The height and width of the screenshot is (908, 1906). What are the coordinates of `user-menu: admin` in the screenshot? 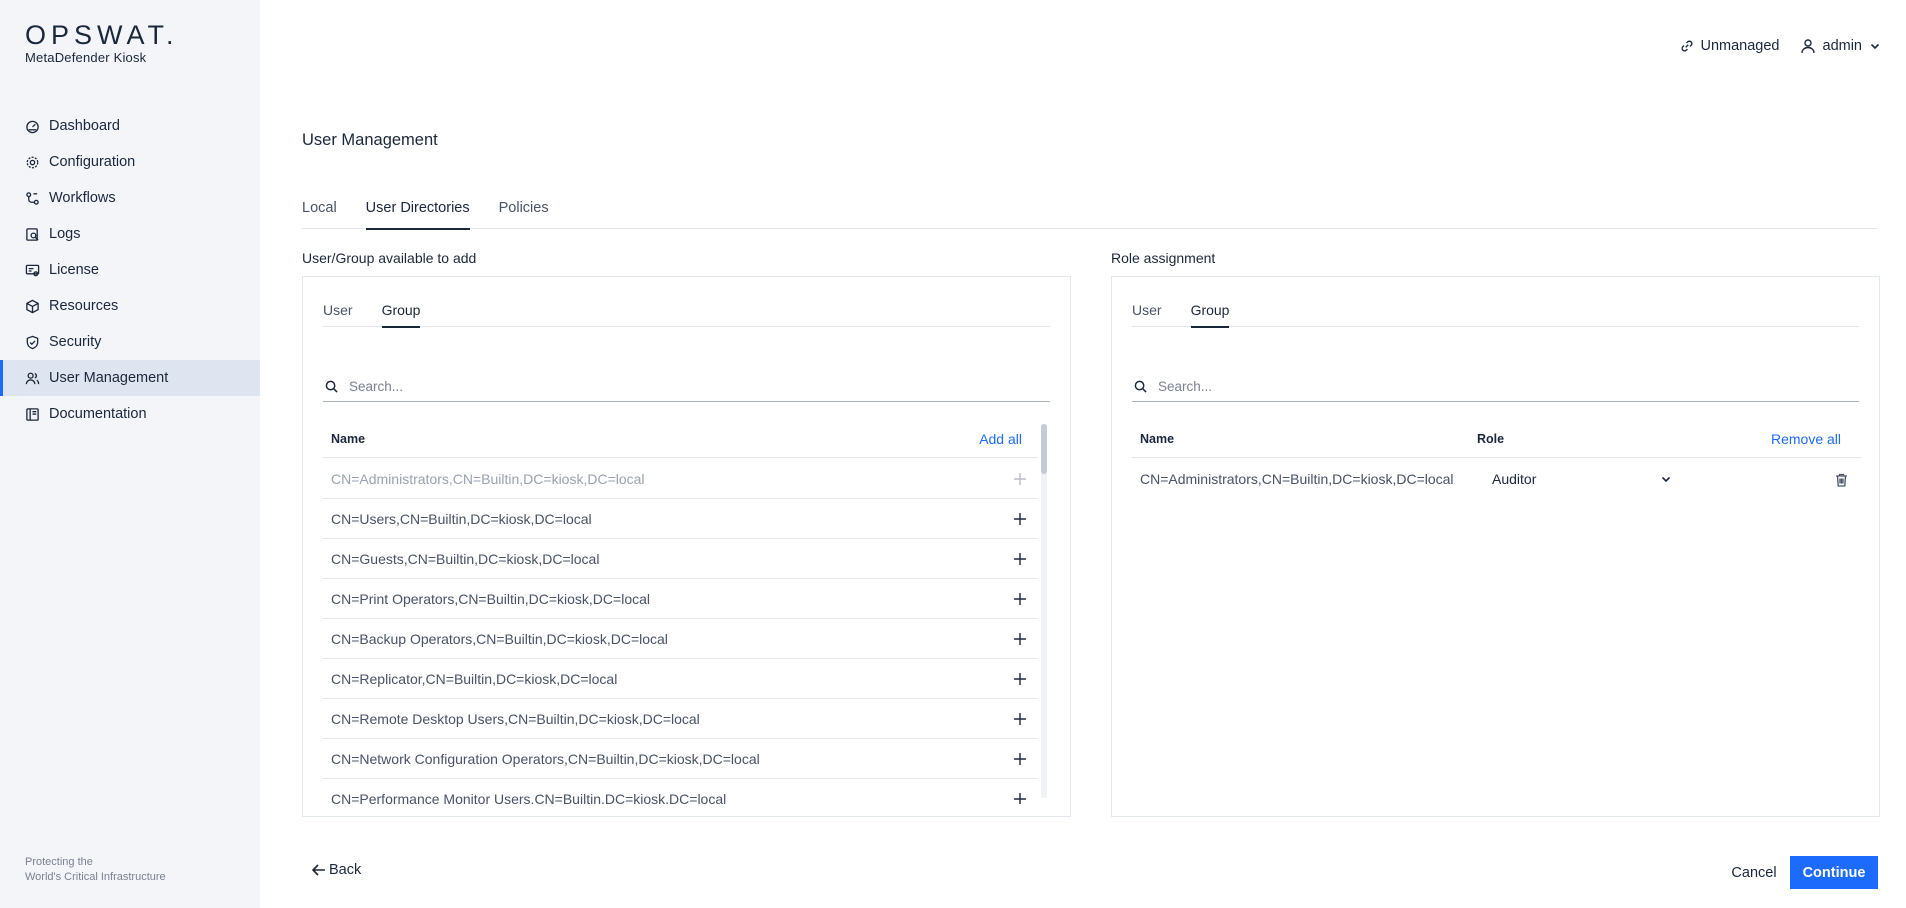 It's located at (1841, 46).